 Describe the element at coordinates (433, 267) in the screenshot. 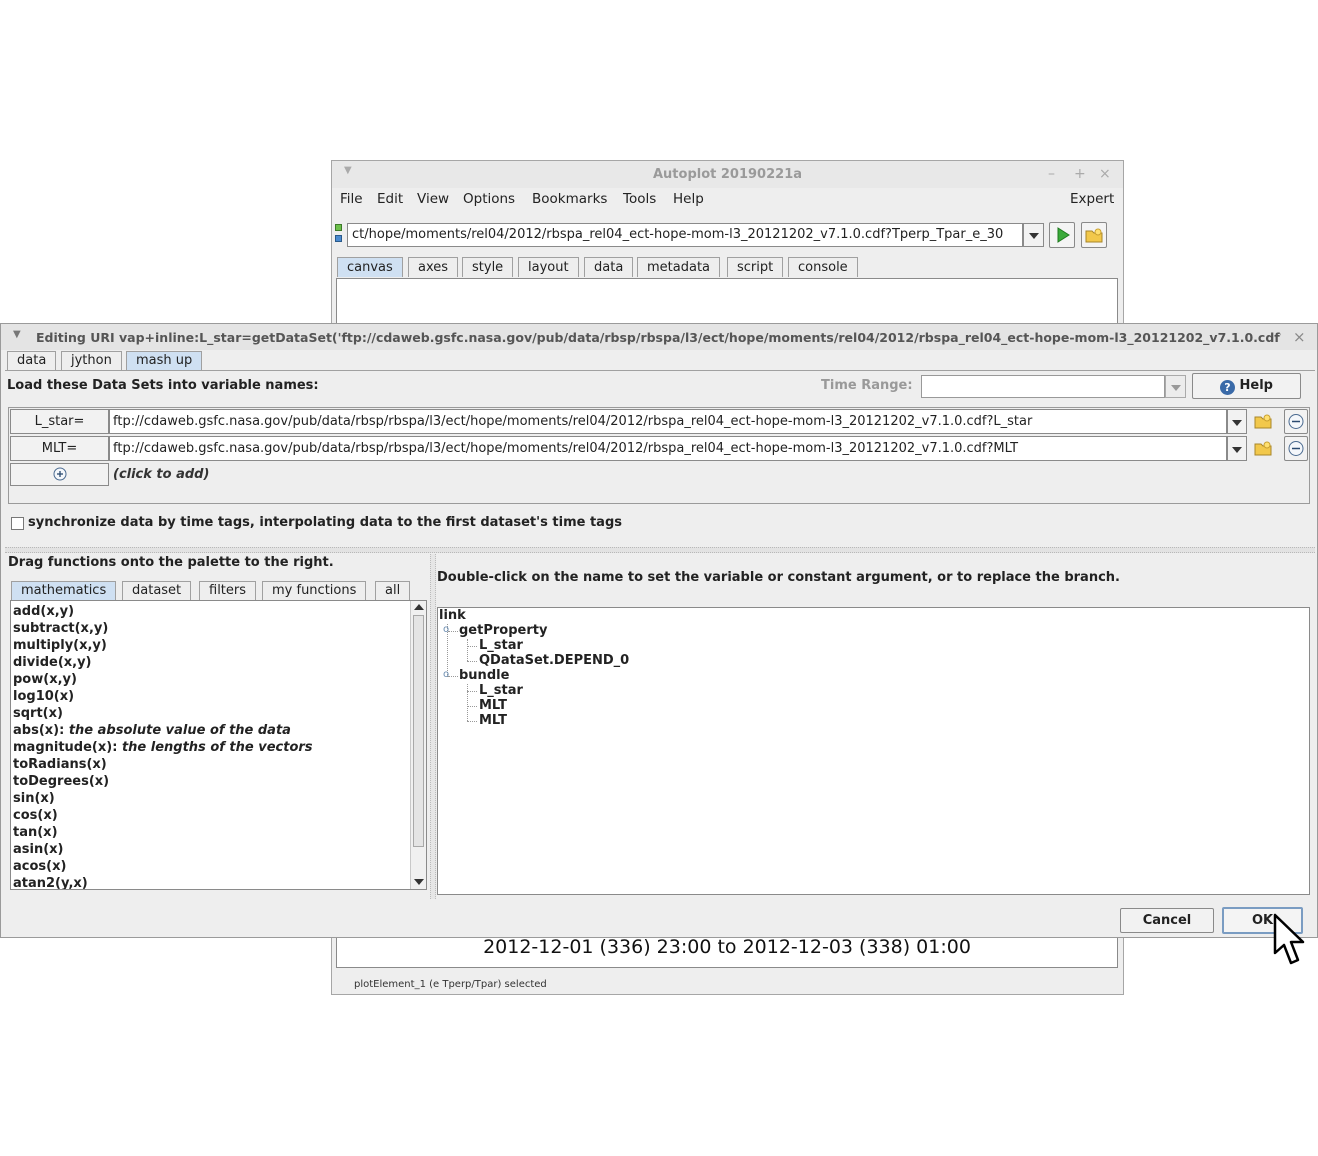

I see `tab-axes: axes` at that location.